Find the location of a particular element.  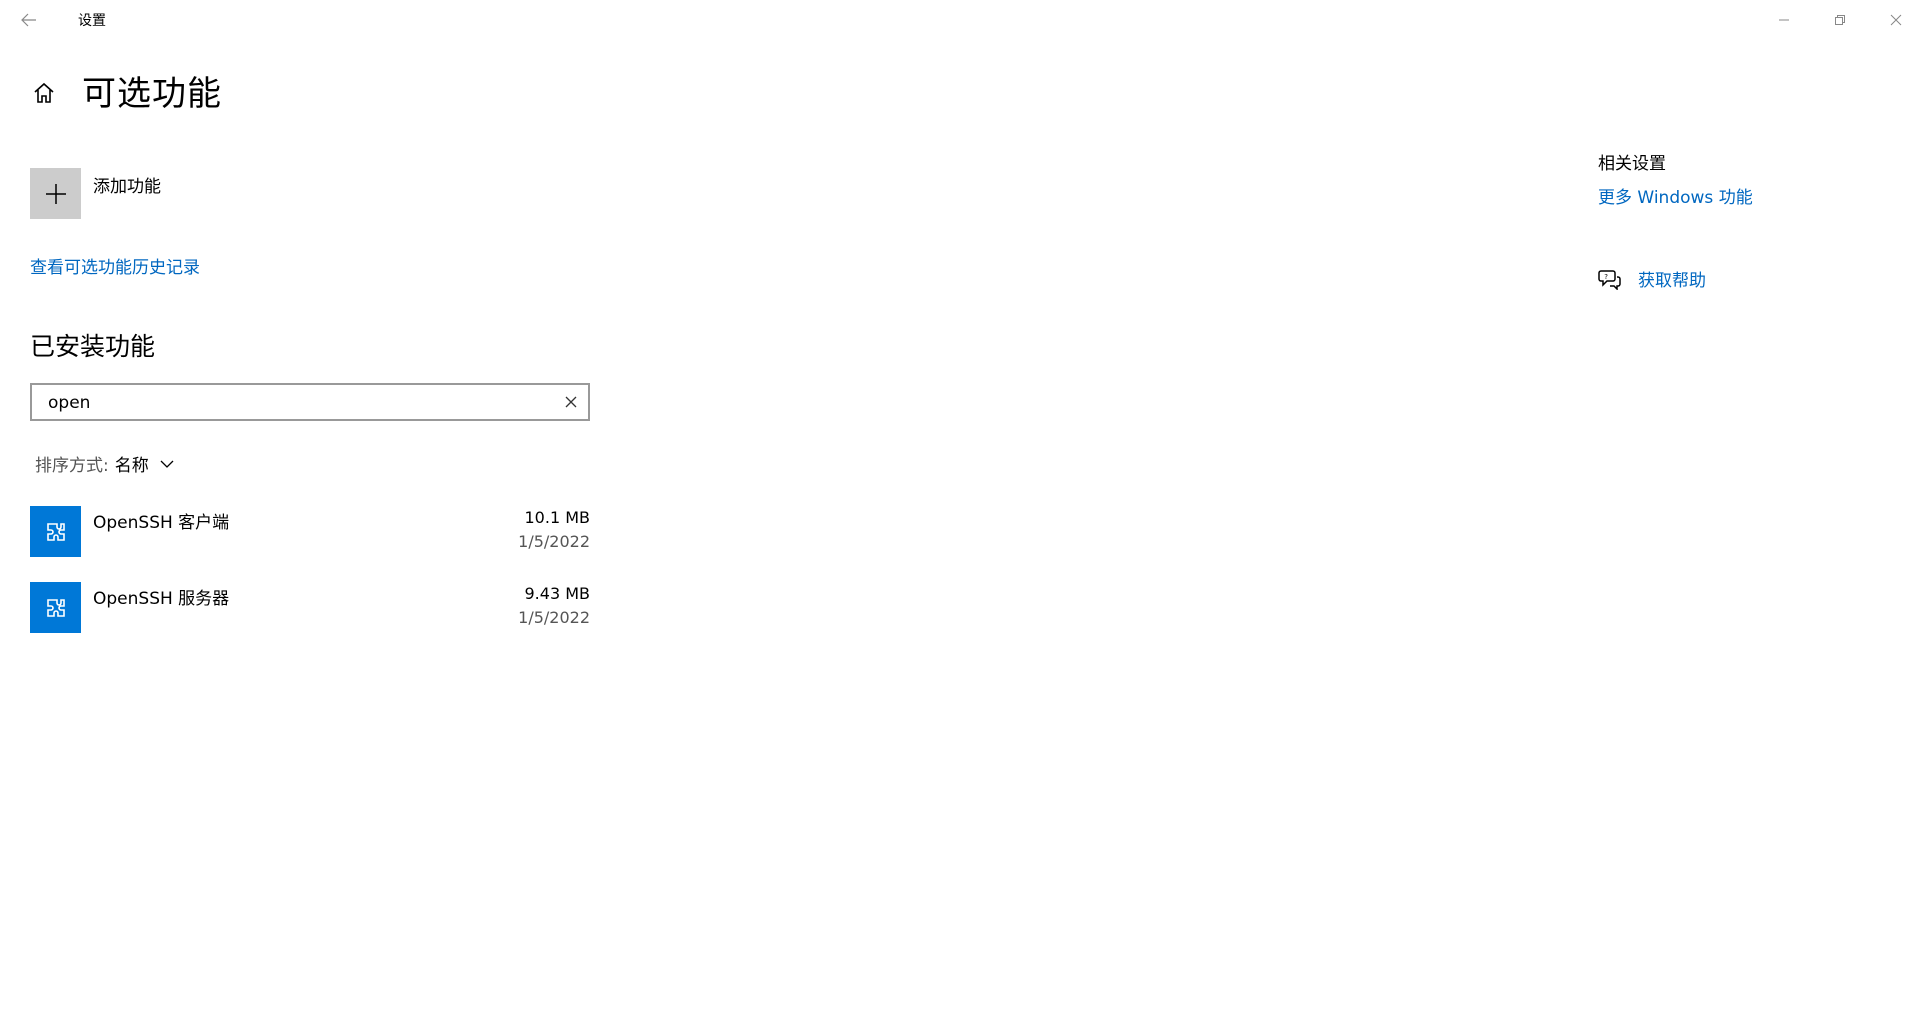

search-box is located at coordinates (310, 402).